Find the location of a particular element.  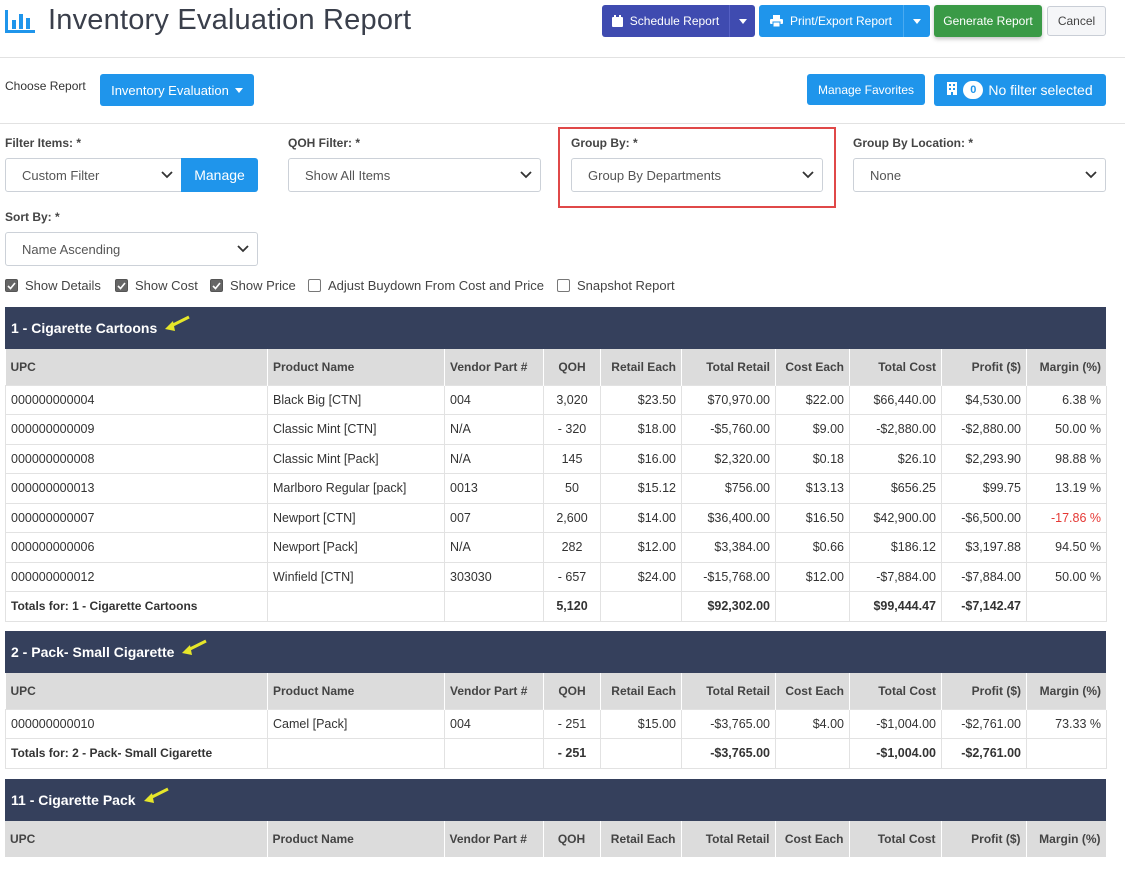

column-header: Vendor Part # is located at coordinates (494, 691).